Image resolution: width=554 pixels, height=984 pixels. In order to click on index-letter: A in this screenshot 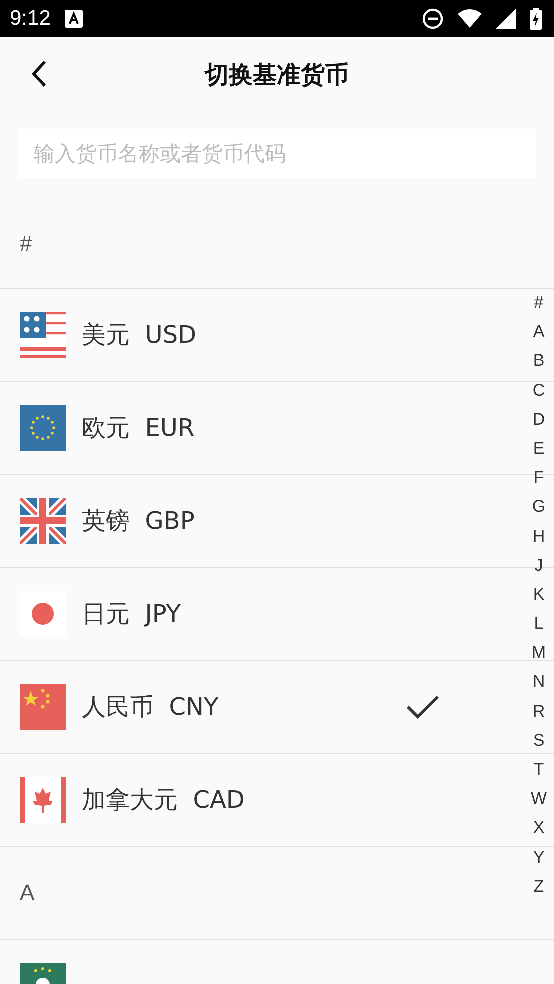, I will do `click(539, 331)`.